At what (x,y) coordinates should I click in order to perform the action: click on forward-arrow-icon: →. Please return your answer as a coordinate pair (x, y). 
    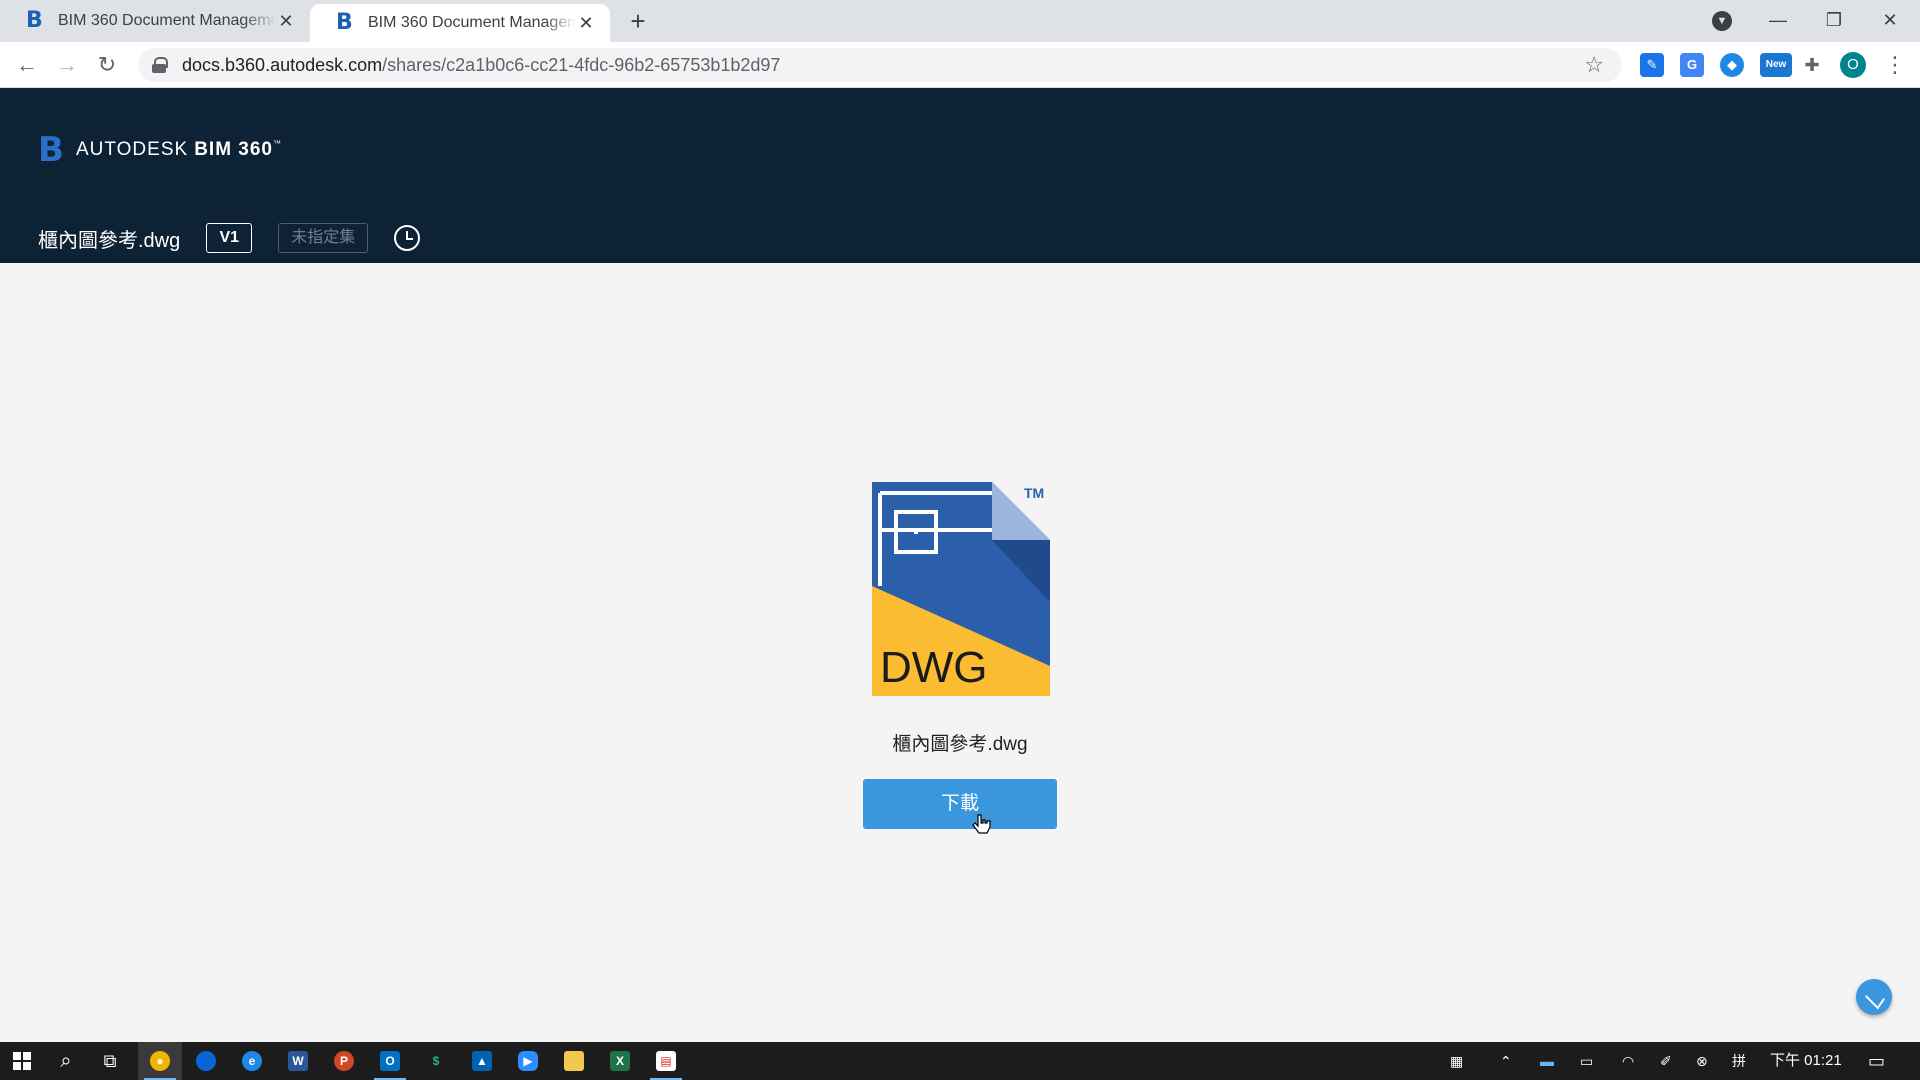
    Looking at the image, I should click on (67, 65).